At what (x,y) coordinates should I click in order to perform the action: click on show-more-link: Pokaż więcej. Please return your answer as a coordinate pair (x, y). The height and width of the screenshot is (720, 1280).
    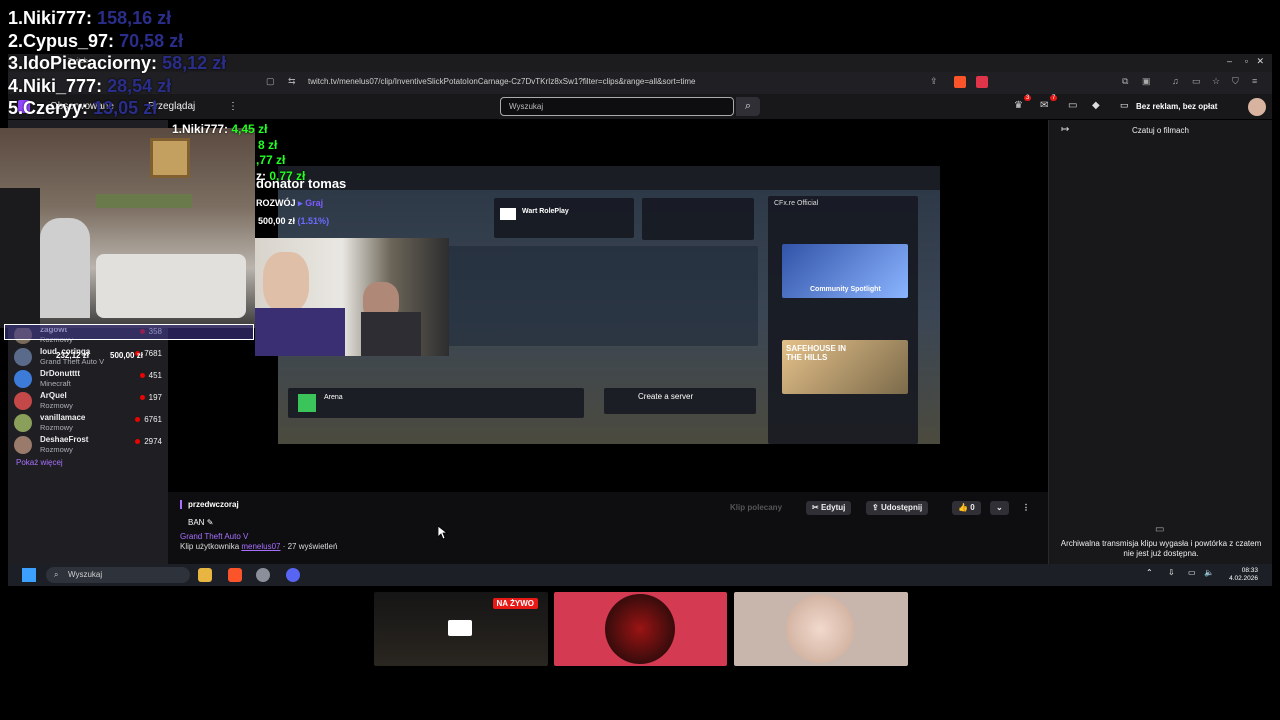
    Looking at the image, I should click on (39, 462).